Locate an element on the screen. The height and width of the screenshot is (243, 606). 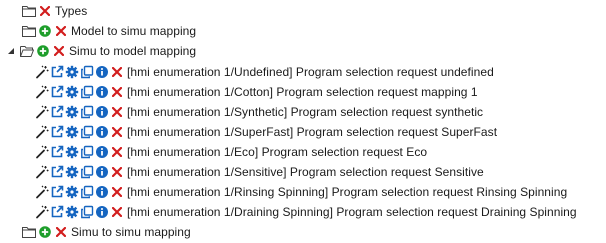
tree-node-model-to-simu: Model to simu mapping is located at coordinates (109, 31).